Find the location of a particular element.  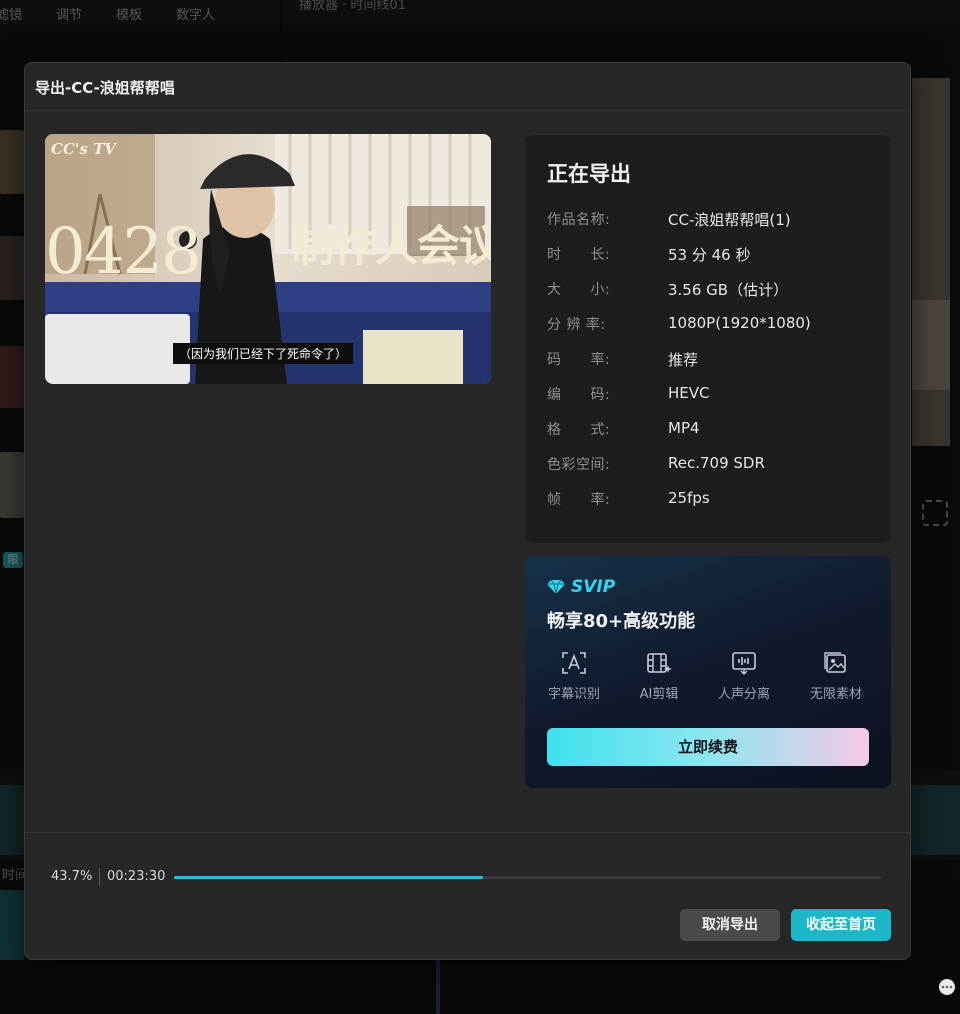

info-label: 格 式: is located at coordinates (579, 430).